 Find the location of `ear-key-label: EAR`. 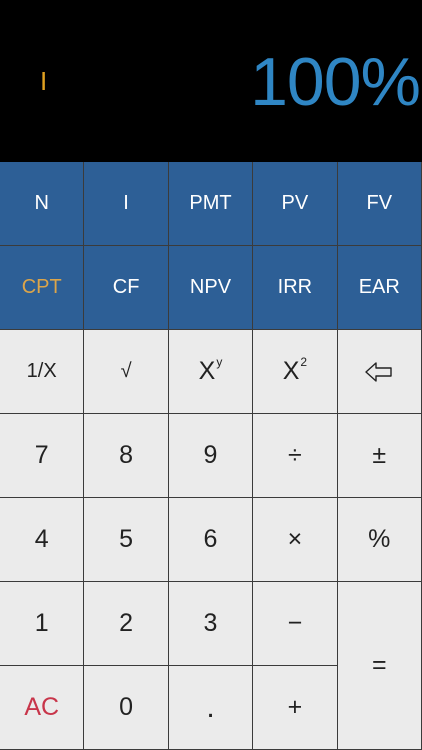

ear-key-label: EAR is located at coordinates (379, 287).